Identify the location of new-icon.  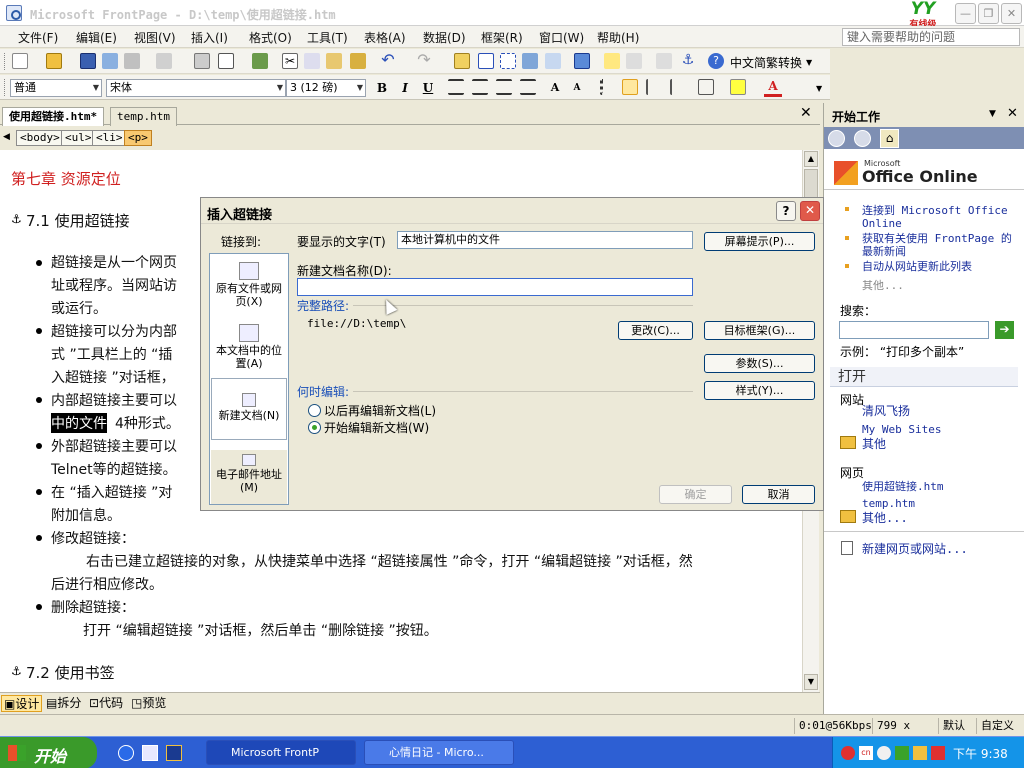
(20, 61).